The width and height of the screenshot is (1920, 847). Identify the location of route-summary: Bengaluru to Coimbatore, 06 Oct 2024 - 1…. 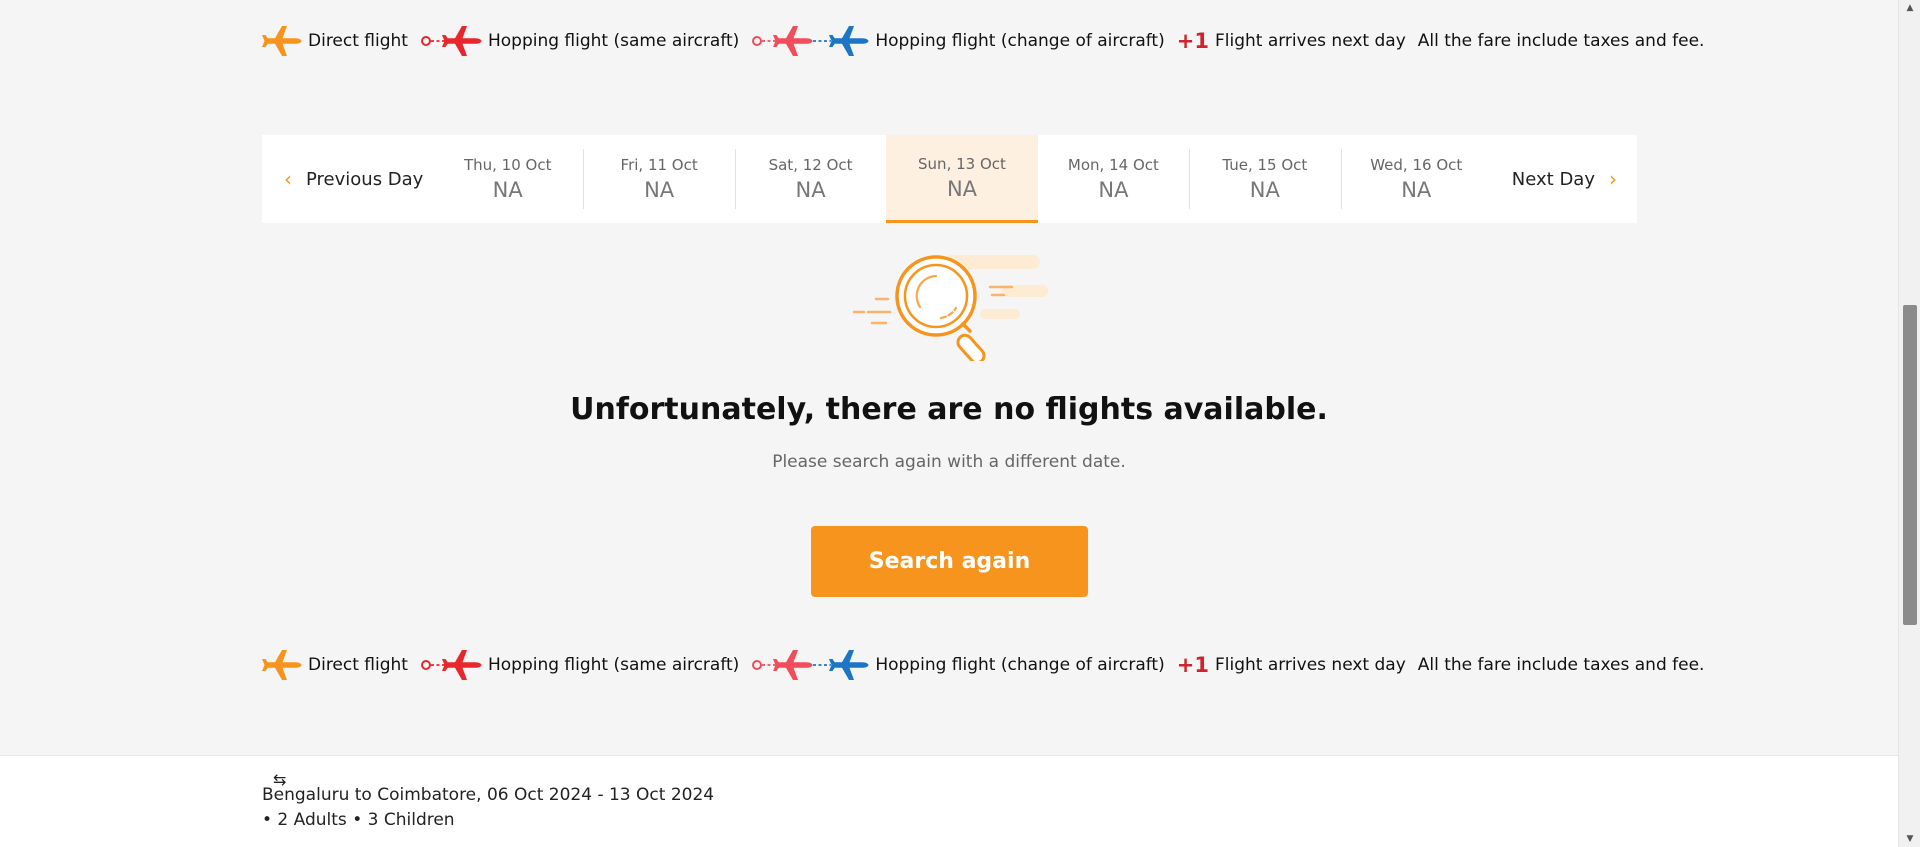
(488, 795).